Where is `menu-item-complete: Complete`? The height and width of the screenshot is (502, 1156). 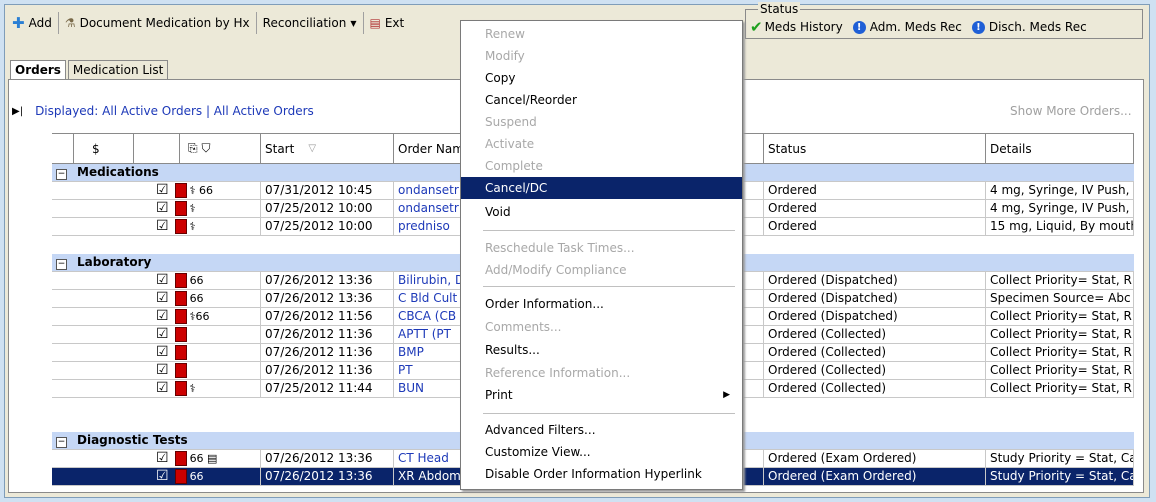
menu-item-complete: Complete is located at coordinates (601, 166).